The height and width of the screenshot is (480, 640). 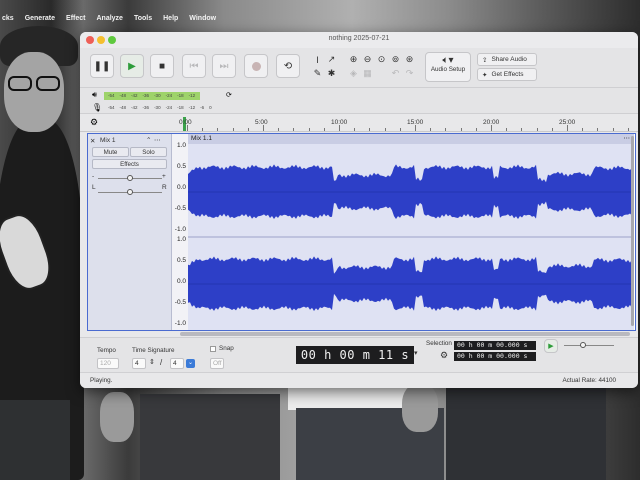 What do you see at coordinates (353, 59) in the screenshot?
I see `zoom-in-icon: ⊕` at bounding box center [353, 59].